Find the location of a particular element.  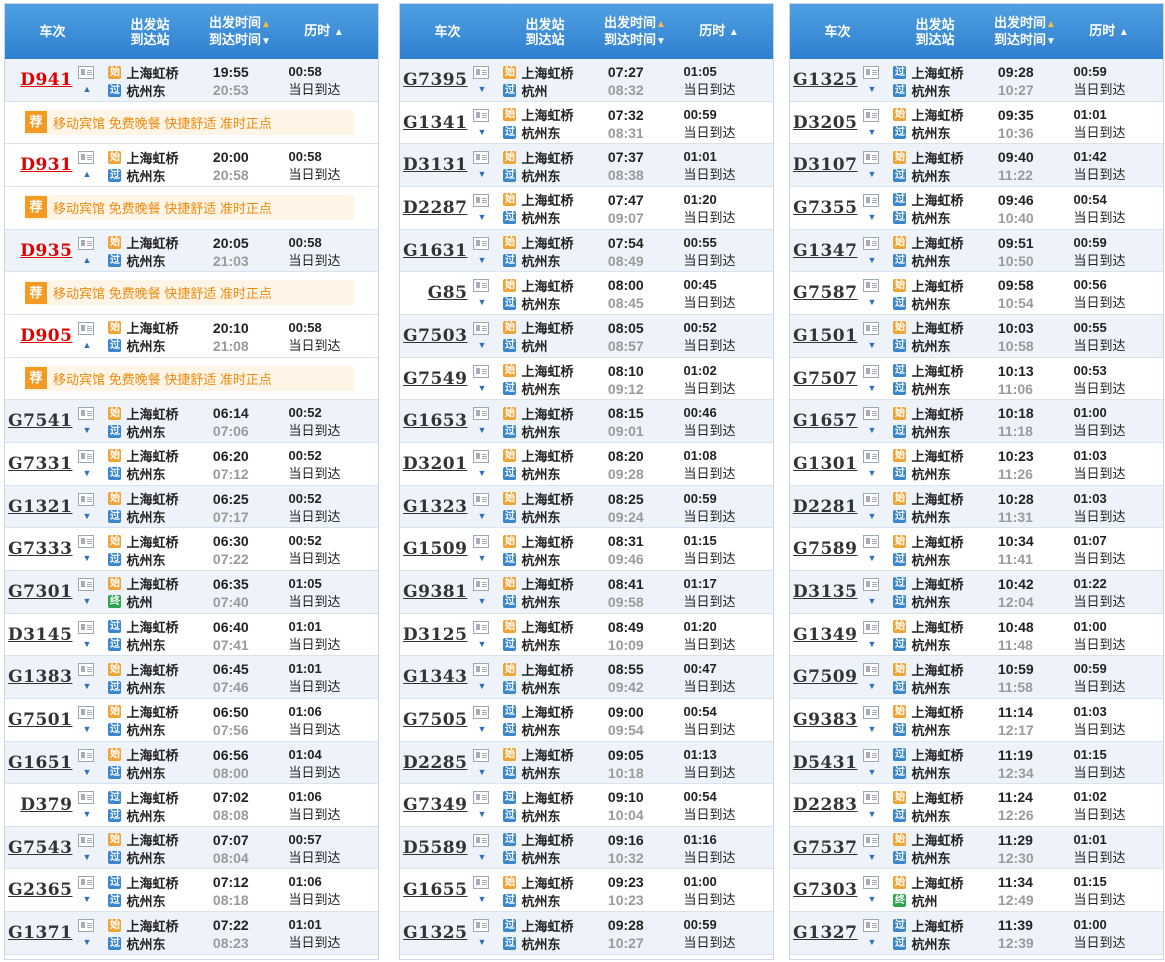

table-row: D2285 ▼ 始上海虹桥过杭州东 09:05 10:18 01:13 当日到达 is located at coordinates (586, 763).